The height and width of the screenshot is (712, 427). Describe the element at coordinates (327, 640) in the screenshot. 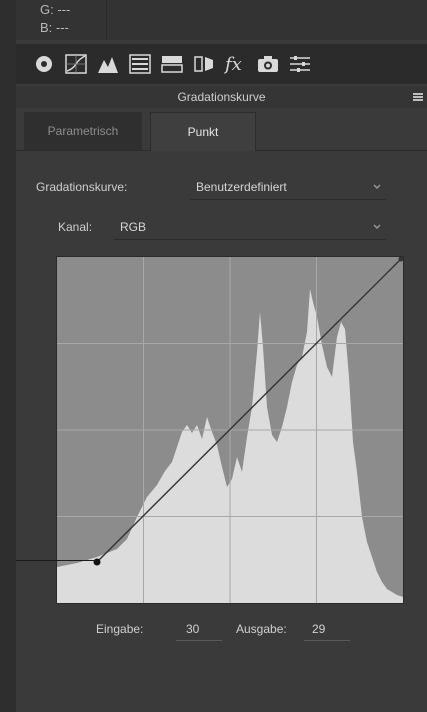

I see `output-underline` at that location.